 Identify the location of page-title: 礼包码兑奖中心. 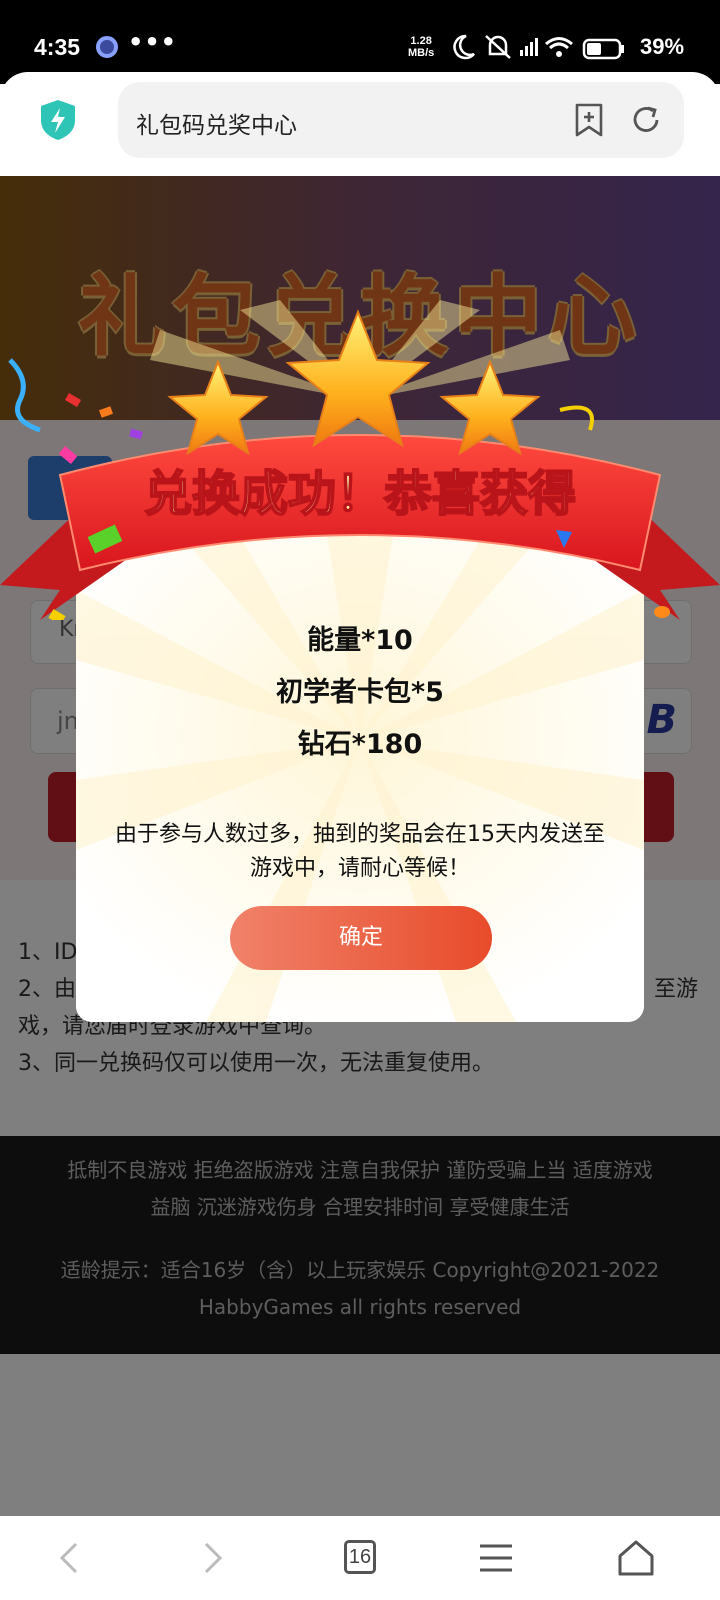
(216, 126).